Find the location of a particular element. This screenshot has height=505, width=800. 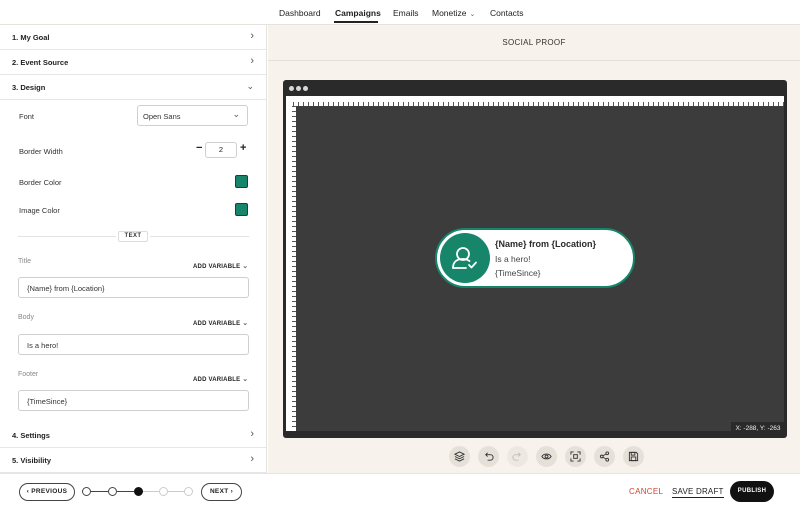

body-input-value: Is a hero! is located at coordinates (43, 345).